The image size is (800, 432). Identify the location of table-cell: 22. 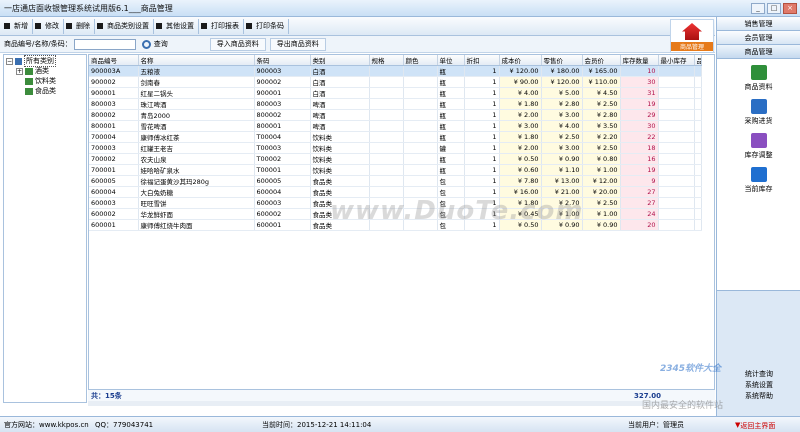
(639, 137).